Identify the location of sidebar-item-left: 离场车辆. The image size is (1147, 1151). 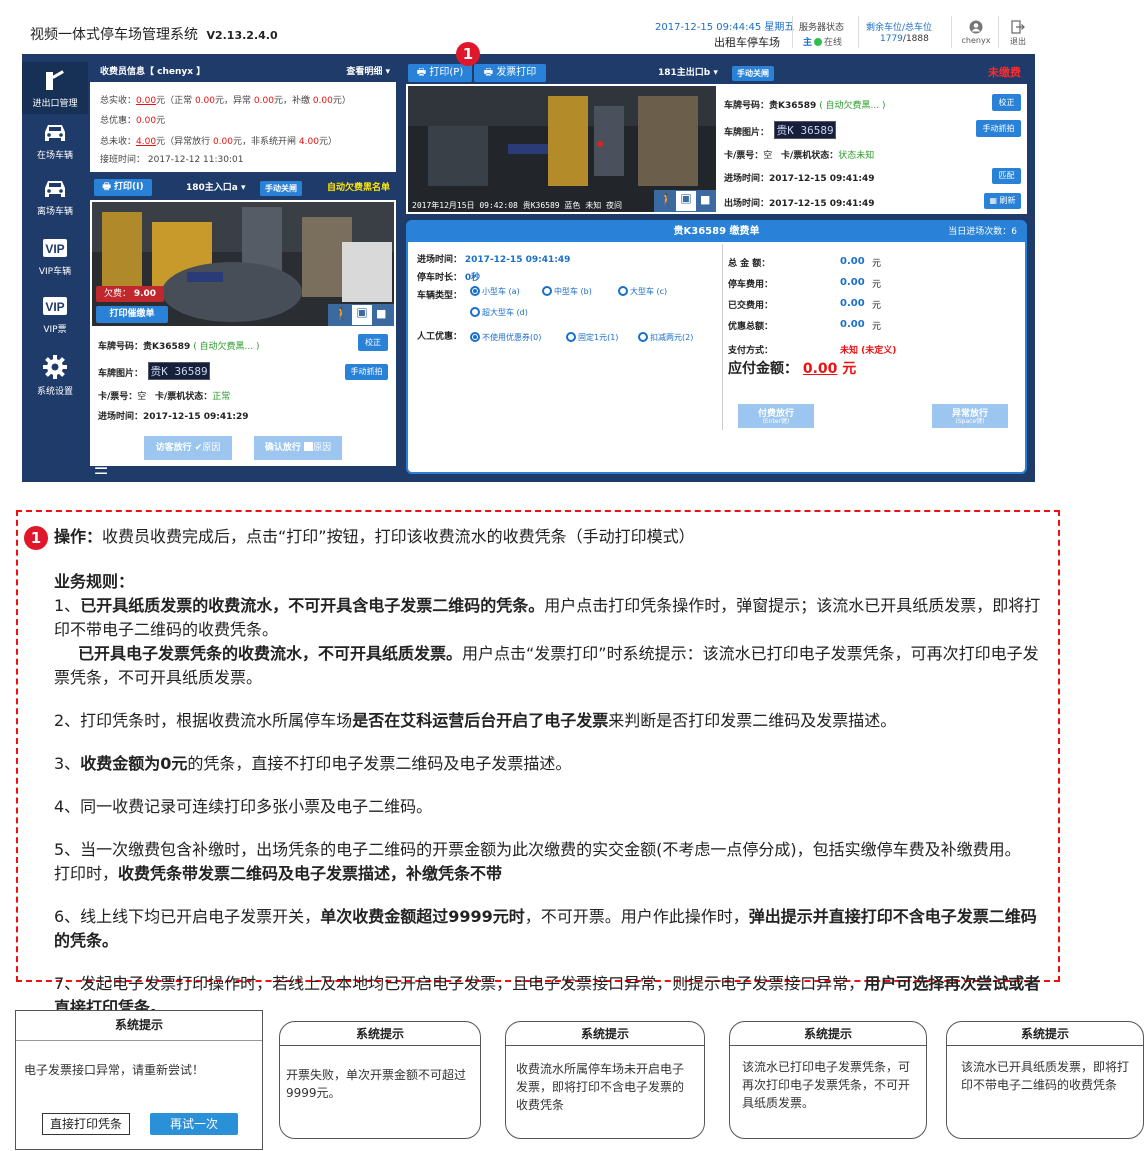
(55, 197).